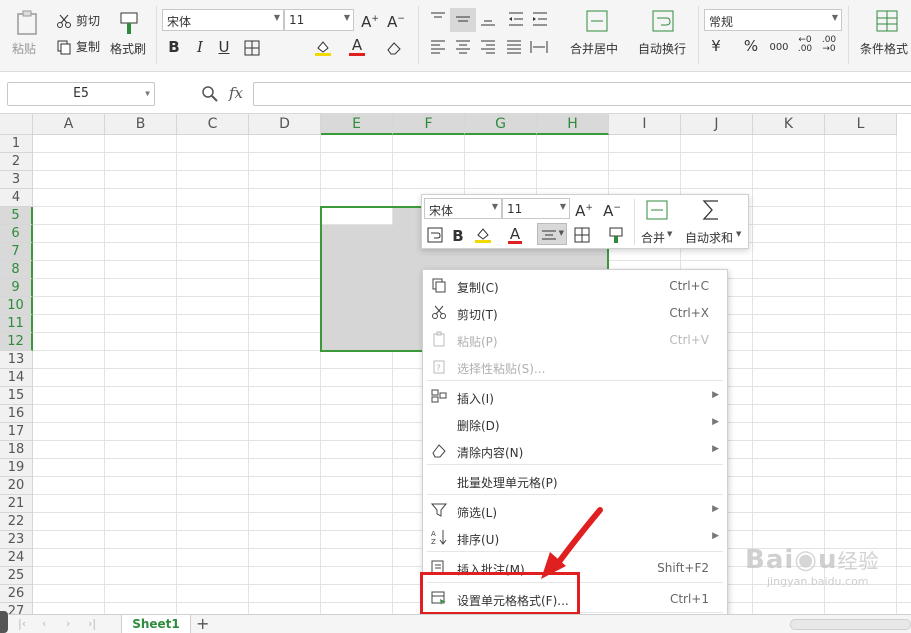 This screenshot has height=633, width=911. I want to click on row-header: 13, so click(16, 360).